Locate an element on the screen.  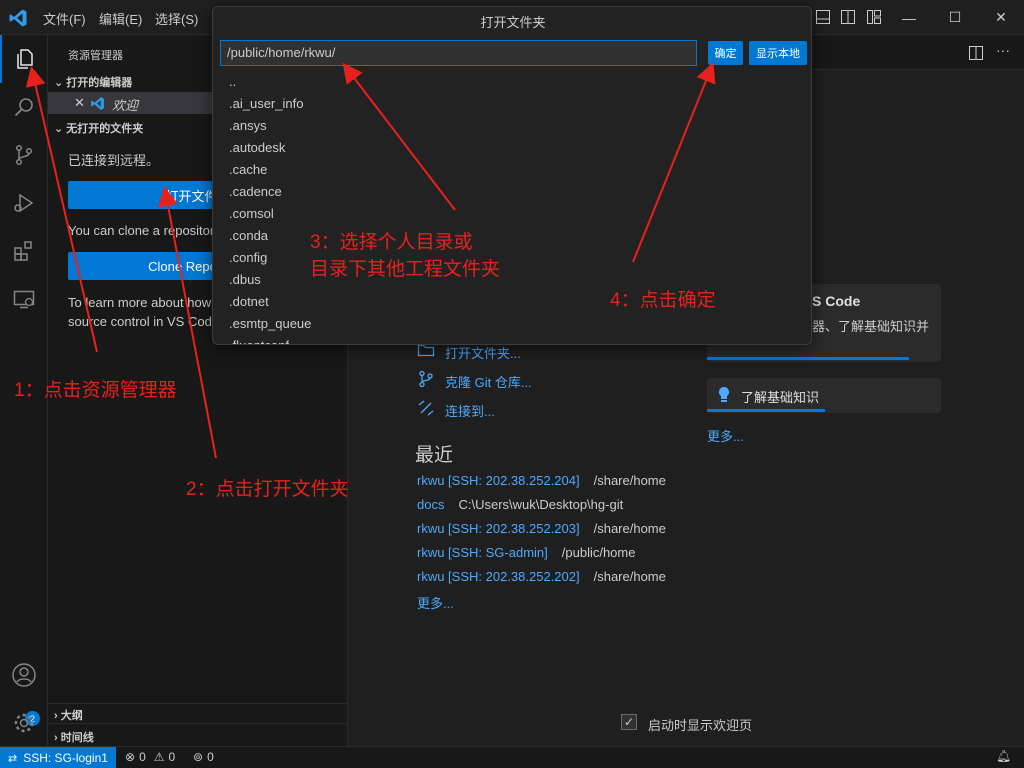
arrow-step1 is located at coordinates (61, 209).